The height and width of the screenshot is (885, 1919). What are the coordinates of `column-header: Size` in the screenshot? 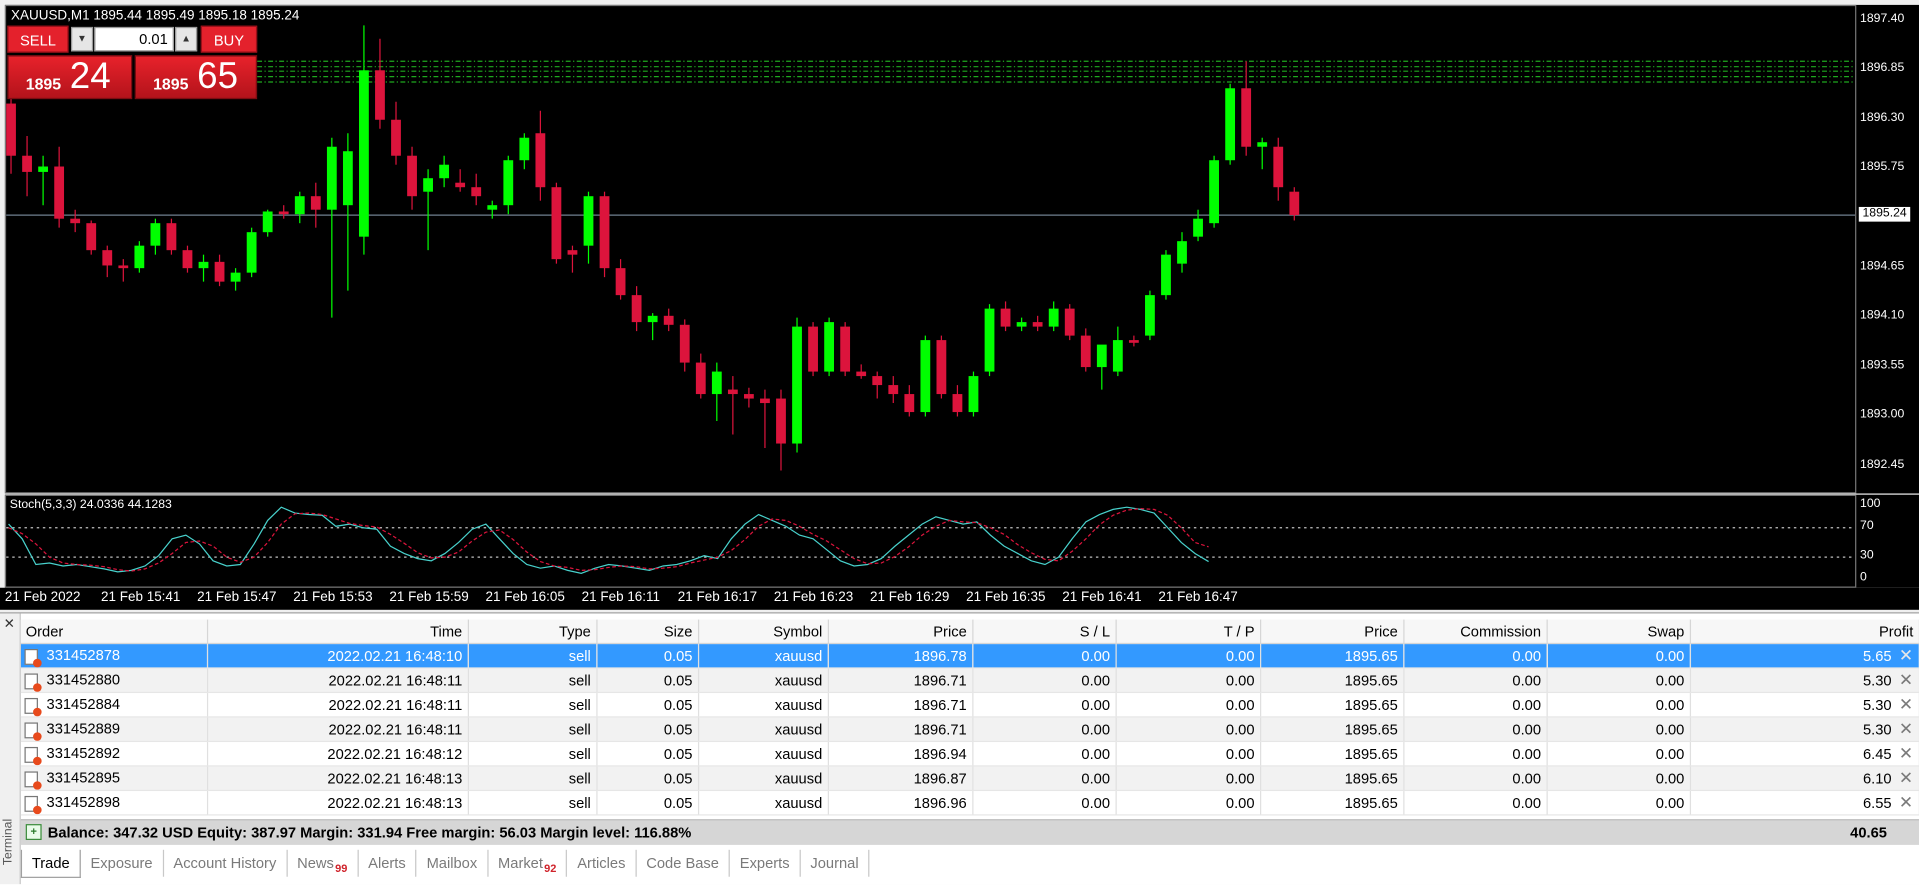 It's located at (647, 632).